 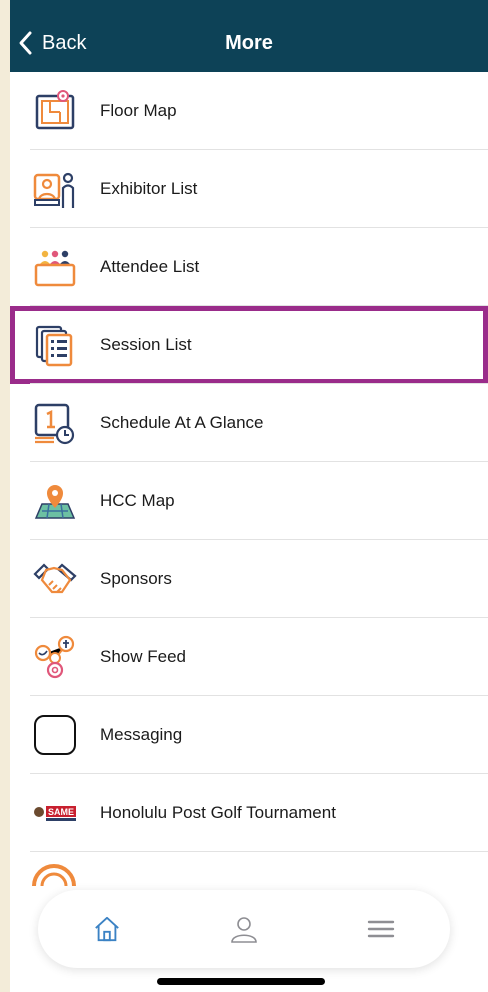 I want to click on menu-item-sponsors: Sponsors, so click(x=249, y=579).